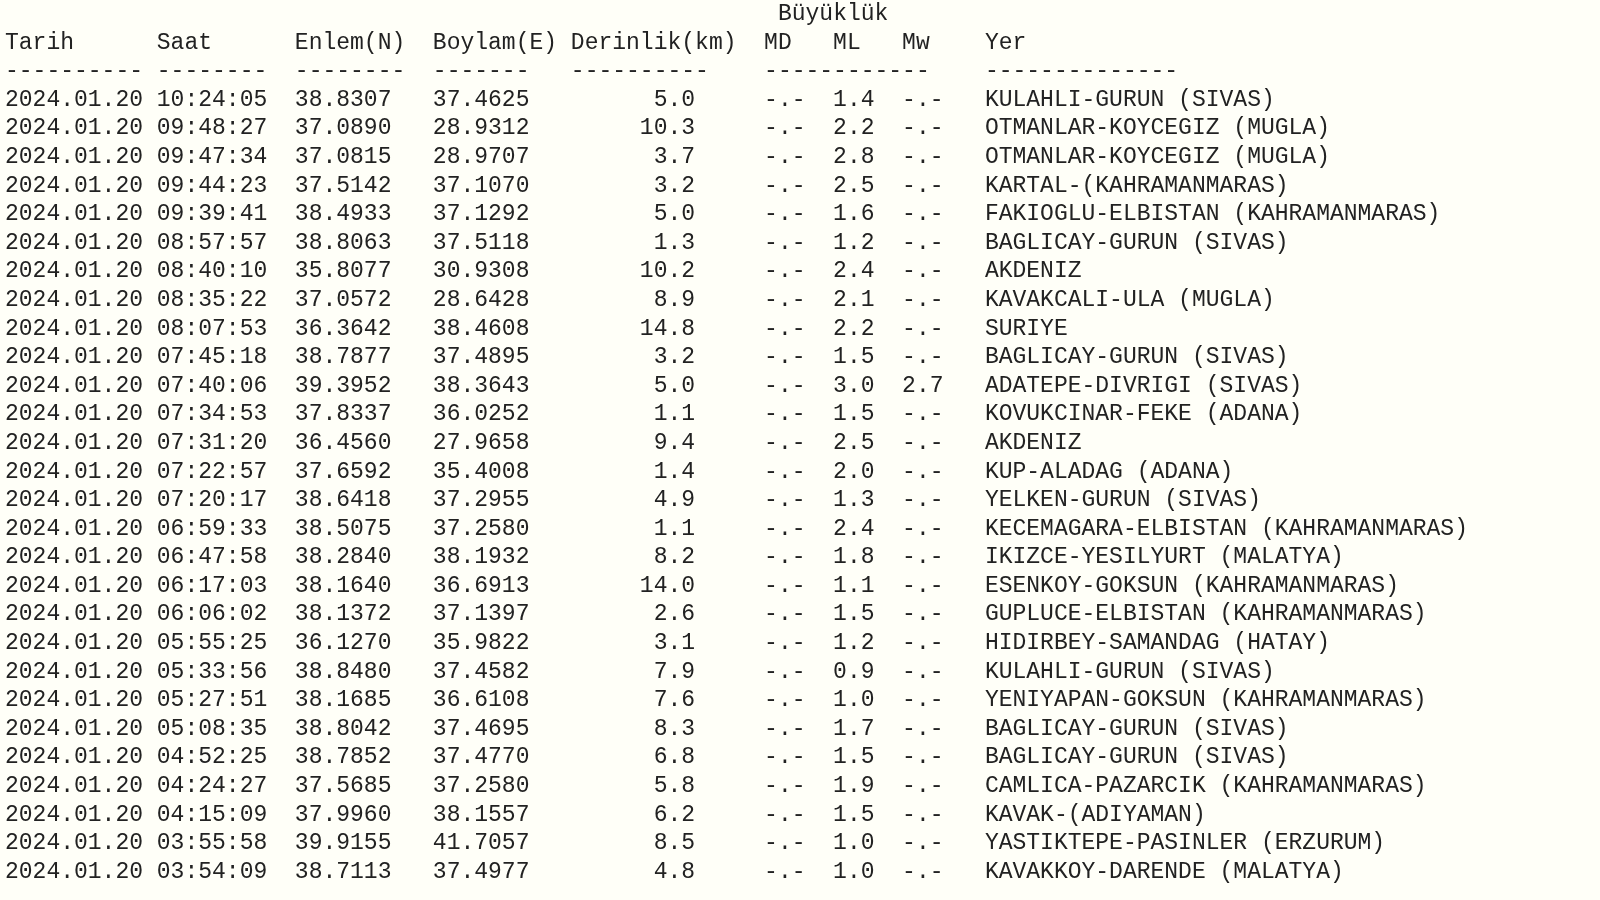 The image size is (1600, 900). What do you see at coordinates (212, 758) in the screenshot?
I see `table-cell-text: 04:52:25` at bounding box center [212, 758].